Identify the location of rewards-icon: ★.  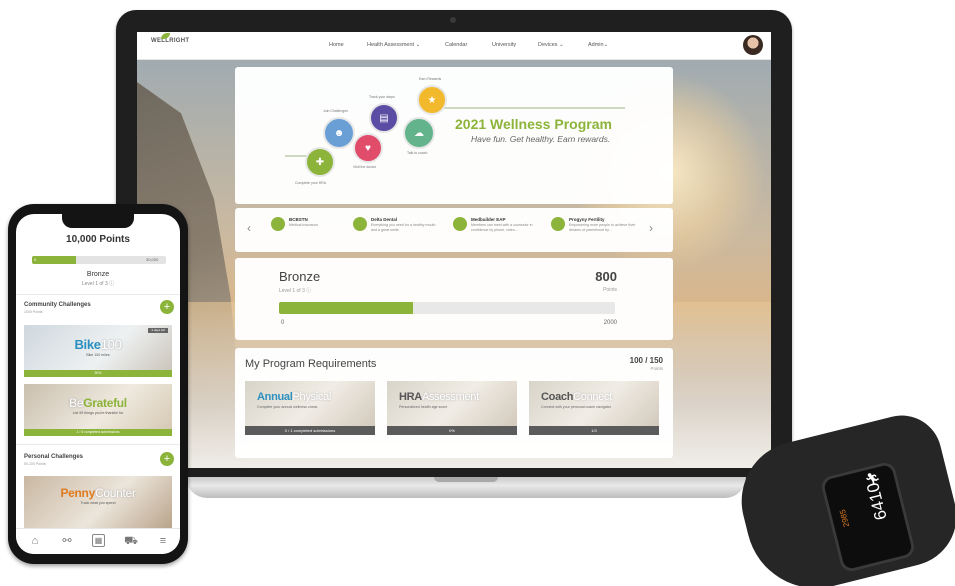
(432, 100).